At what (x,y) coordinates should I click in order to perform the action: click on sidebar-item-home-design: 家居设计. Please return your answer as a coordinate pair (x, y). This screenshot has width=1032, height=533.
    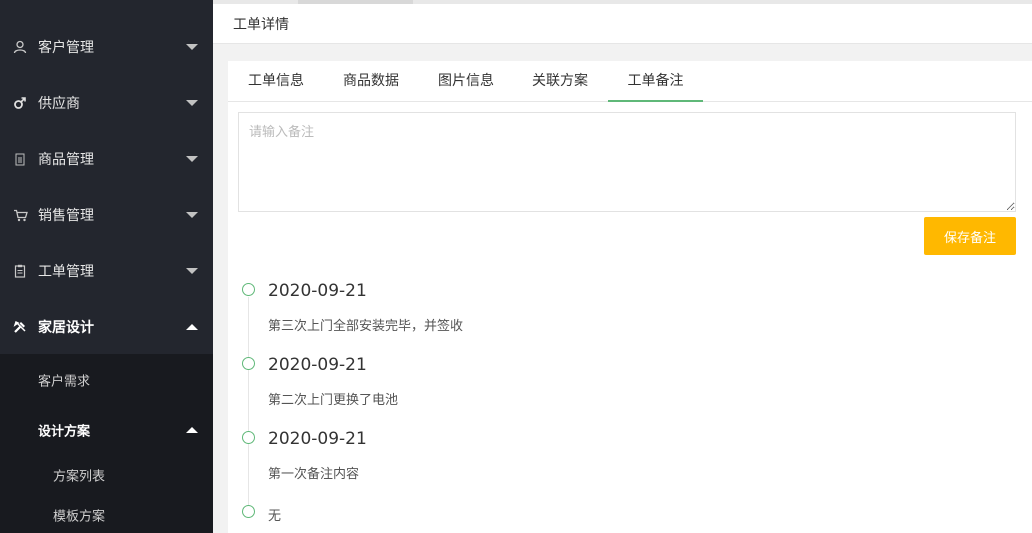
    Looking at the image, I should click on (106, 327).